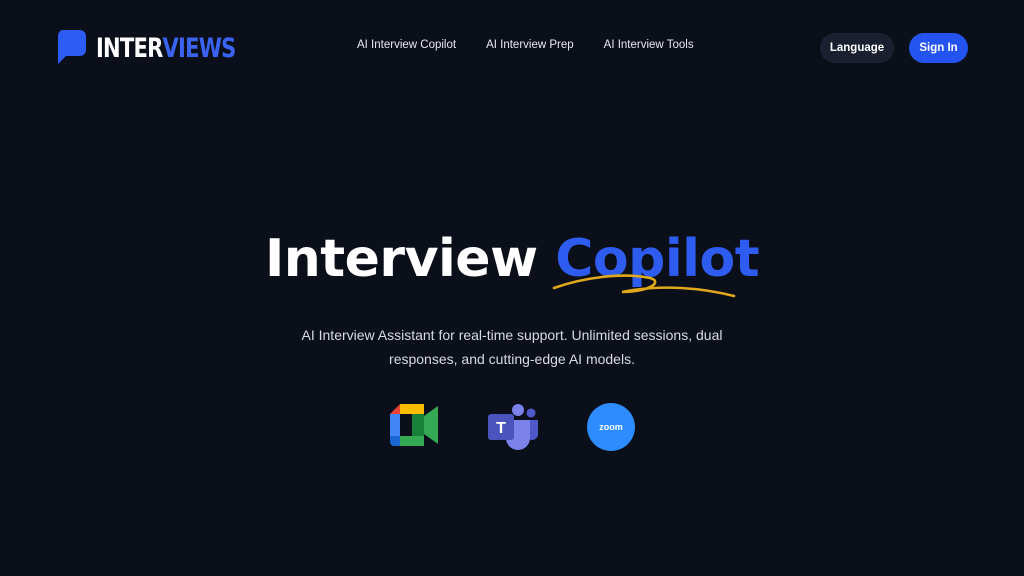  What do you see at coordinates (649, 45) in the screenshot?
I see `nav-item-ai-interview-tools: AI Interview Tools` at bounding box center [649, 45].